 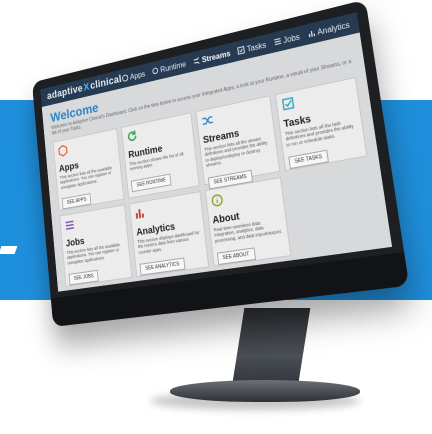 I want to click on barchart-icon, so click(x=140, y=214).